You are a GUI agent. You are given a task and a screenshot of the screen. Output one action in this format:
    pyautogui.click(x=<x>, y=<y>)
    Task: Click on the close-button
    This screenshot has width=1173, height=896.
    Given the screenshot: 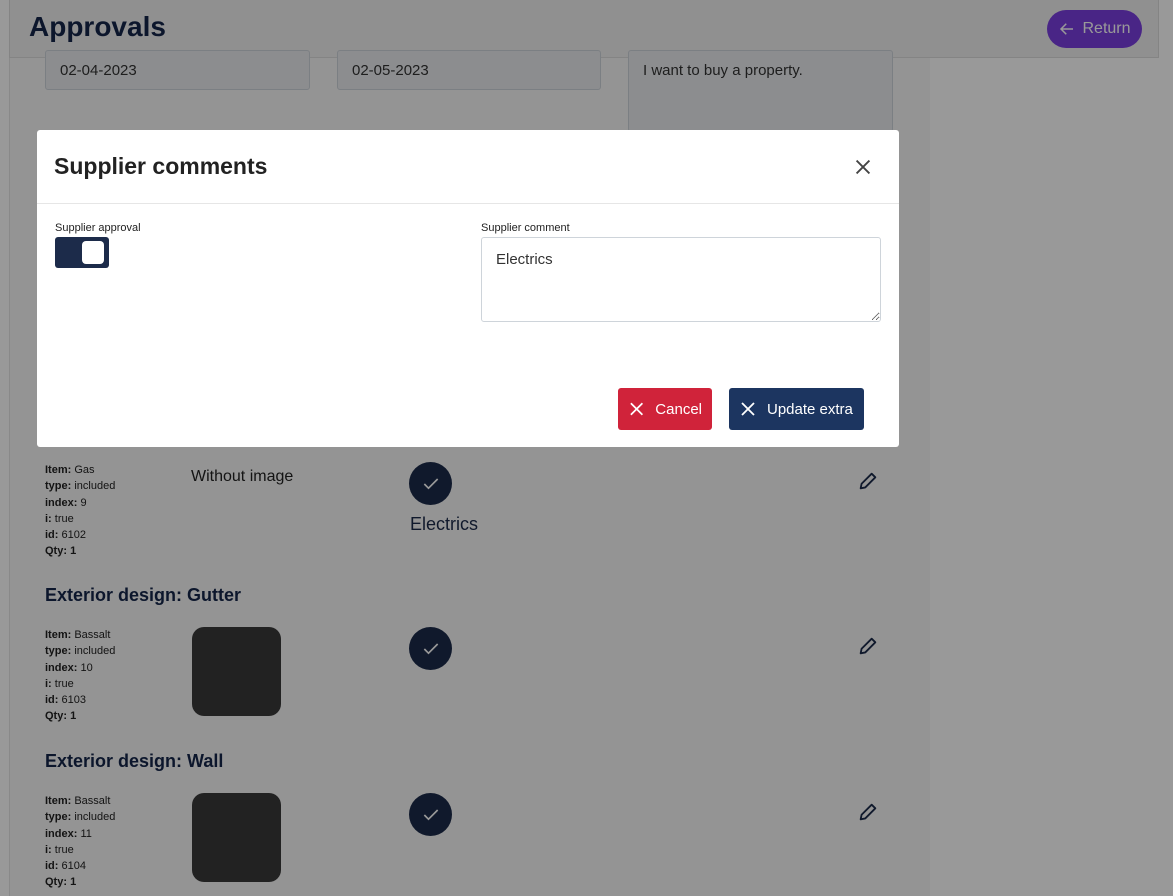 What is the action you would take?
    pyautogui.click(x=863, y=167)
    